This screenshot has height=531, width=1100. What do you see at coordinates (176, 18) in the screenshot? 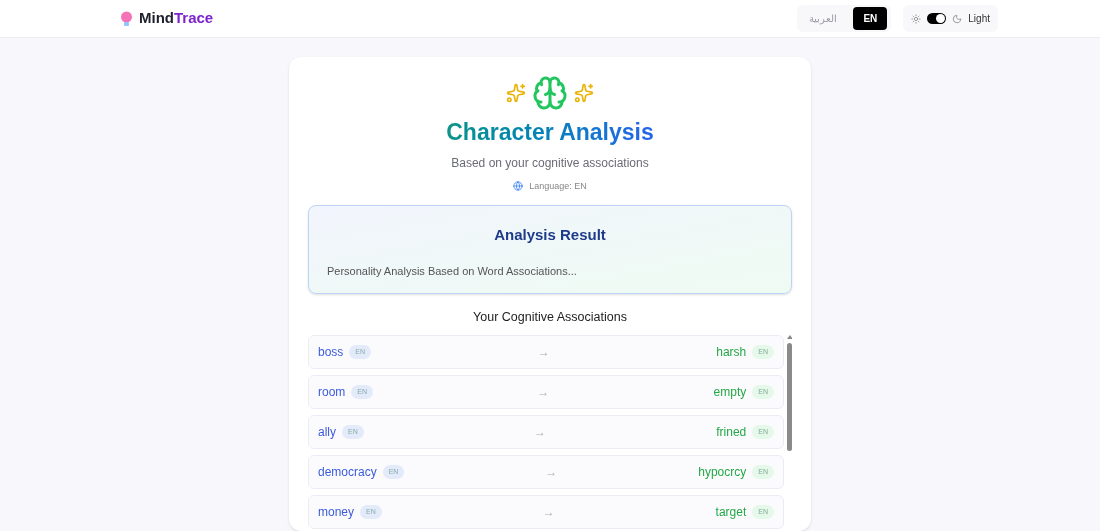
I see `brand-logo: MindTrace` at bounding box center [176, 18].